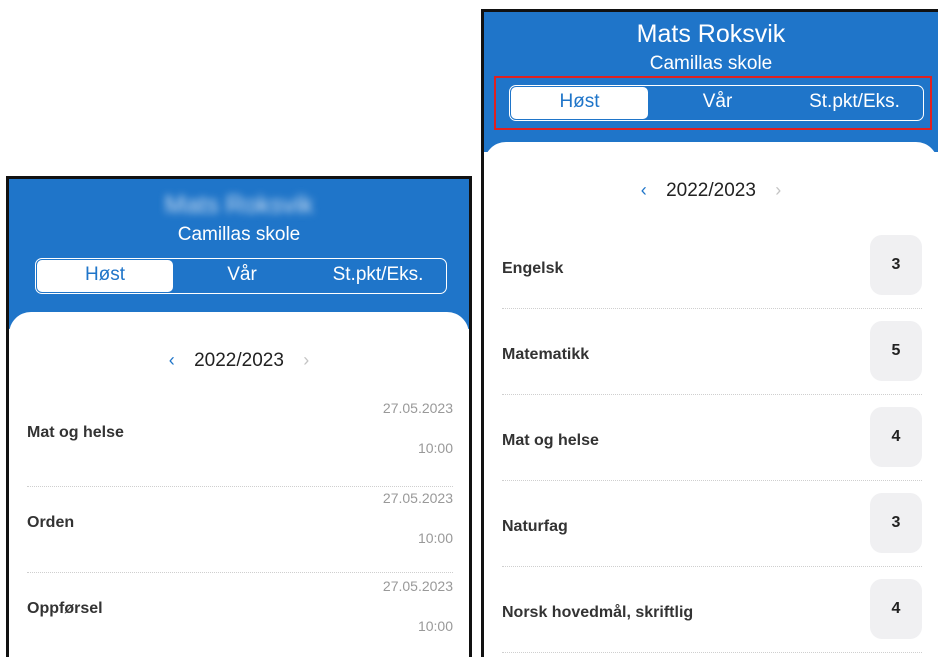 This screenshot has width=938, height=657. What do you see at coordinates (51, 522) in the screenshot?
I see `row-subject: Orden` at bounding box center [51, 522].